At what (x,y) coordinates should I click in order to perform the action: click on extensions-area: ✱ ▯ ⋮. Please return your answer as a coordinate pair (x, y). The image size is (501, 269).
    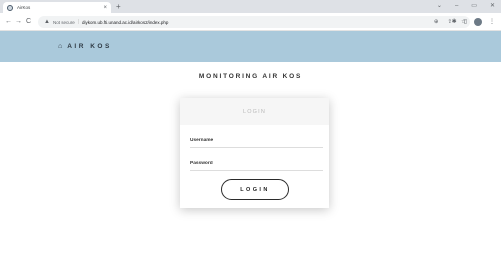
    Looking at the image, I should click on (473, 22).